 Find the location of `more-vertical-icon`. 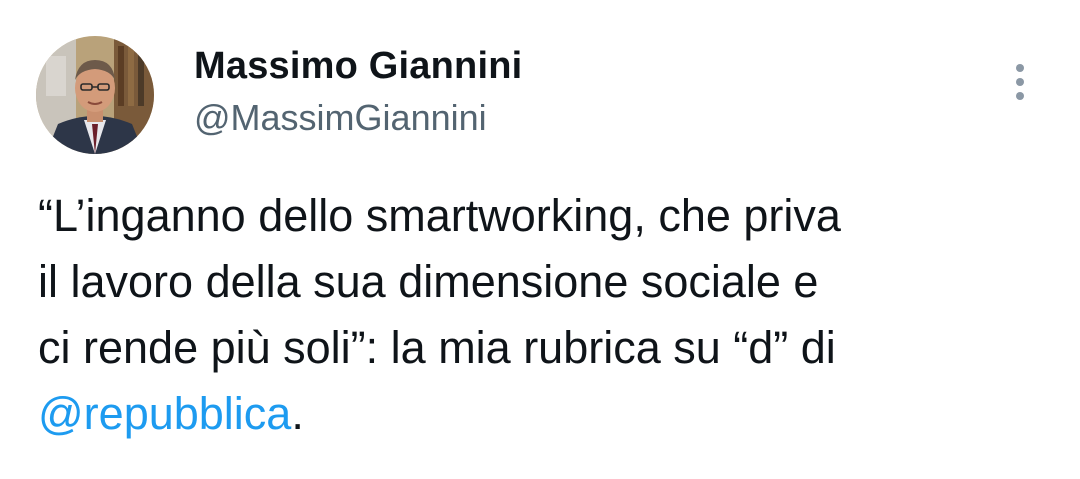

more-vertical-icon is located at coordinates (1020, 68).